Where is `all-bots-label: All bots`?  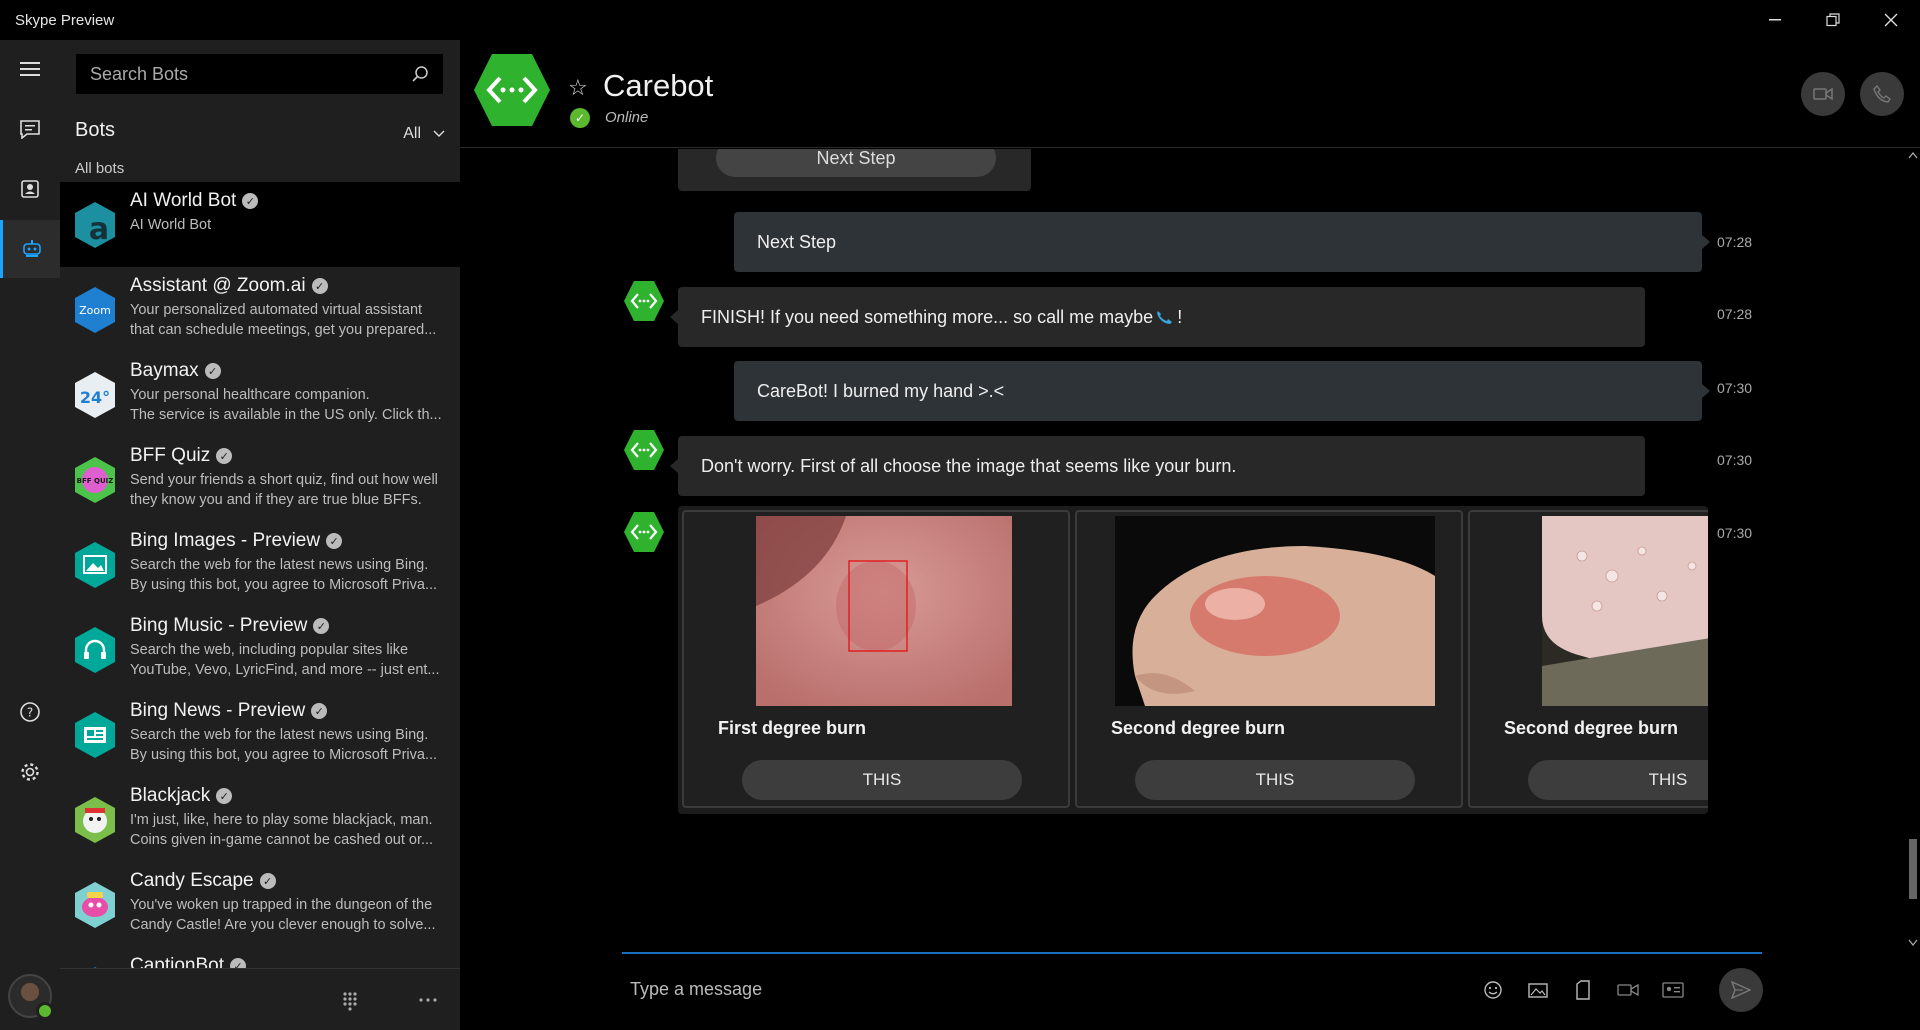
all-bots-label: All bots is located at coordinates (100, 168).